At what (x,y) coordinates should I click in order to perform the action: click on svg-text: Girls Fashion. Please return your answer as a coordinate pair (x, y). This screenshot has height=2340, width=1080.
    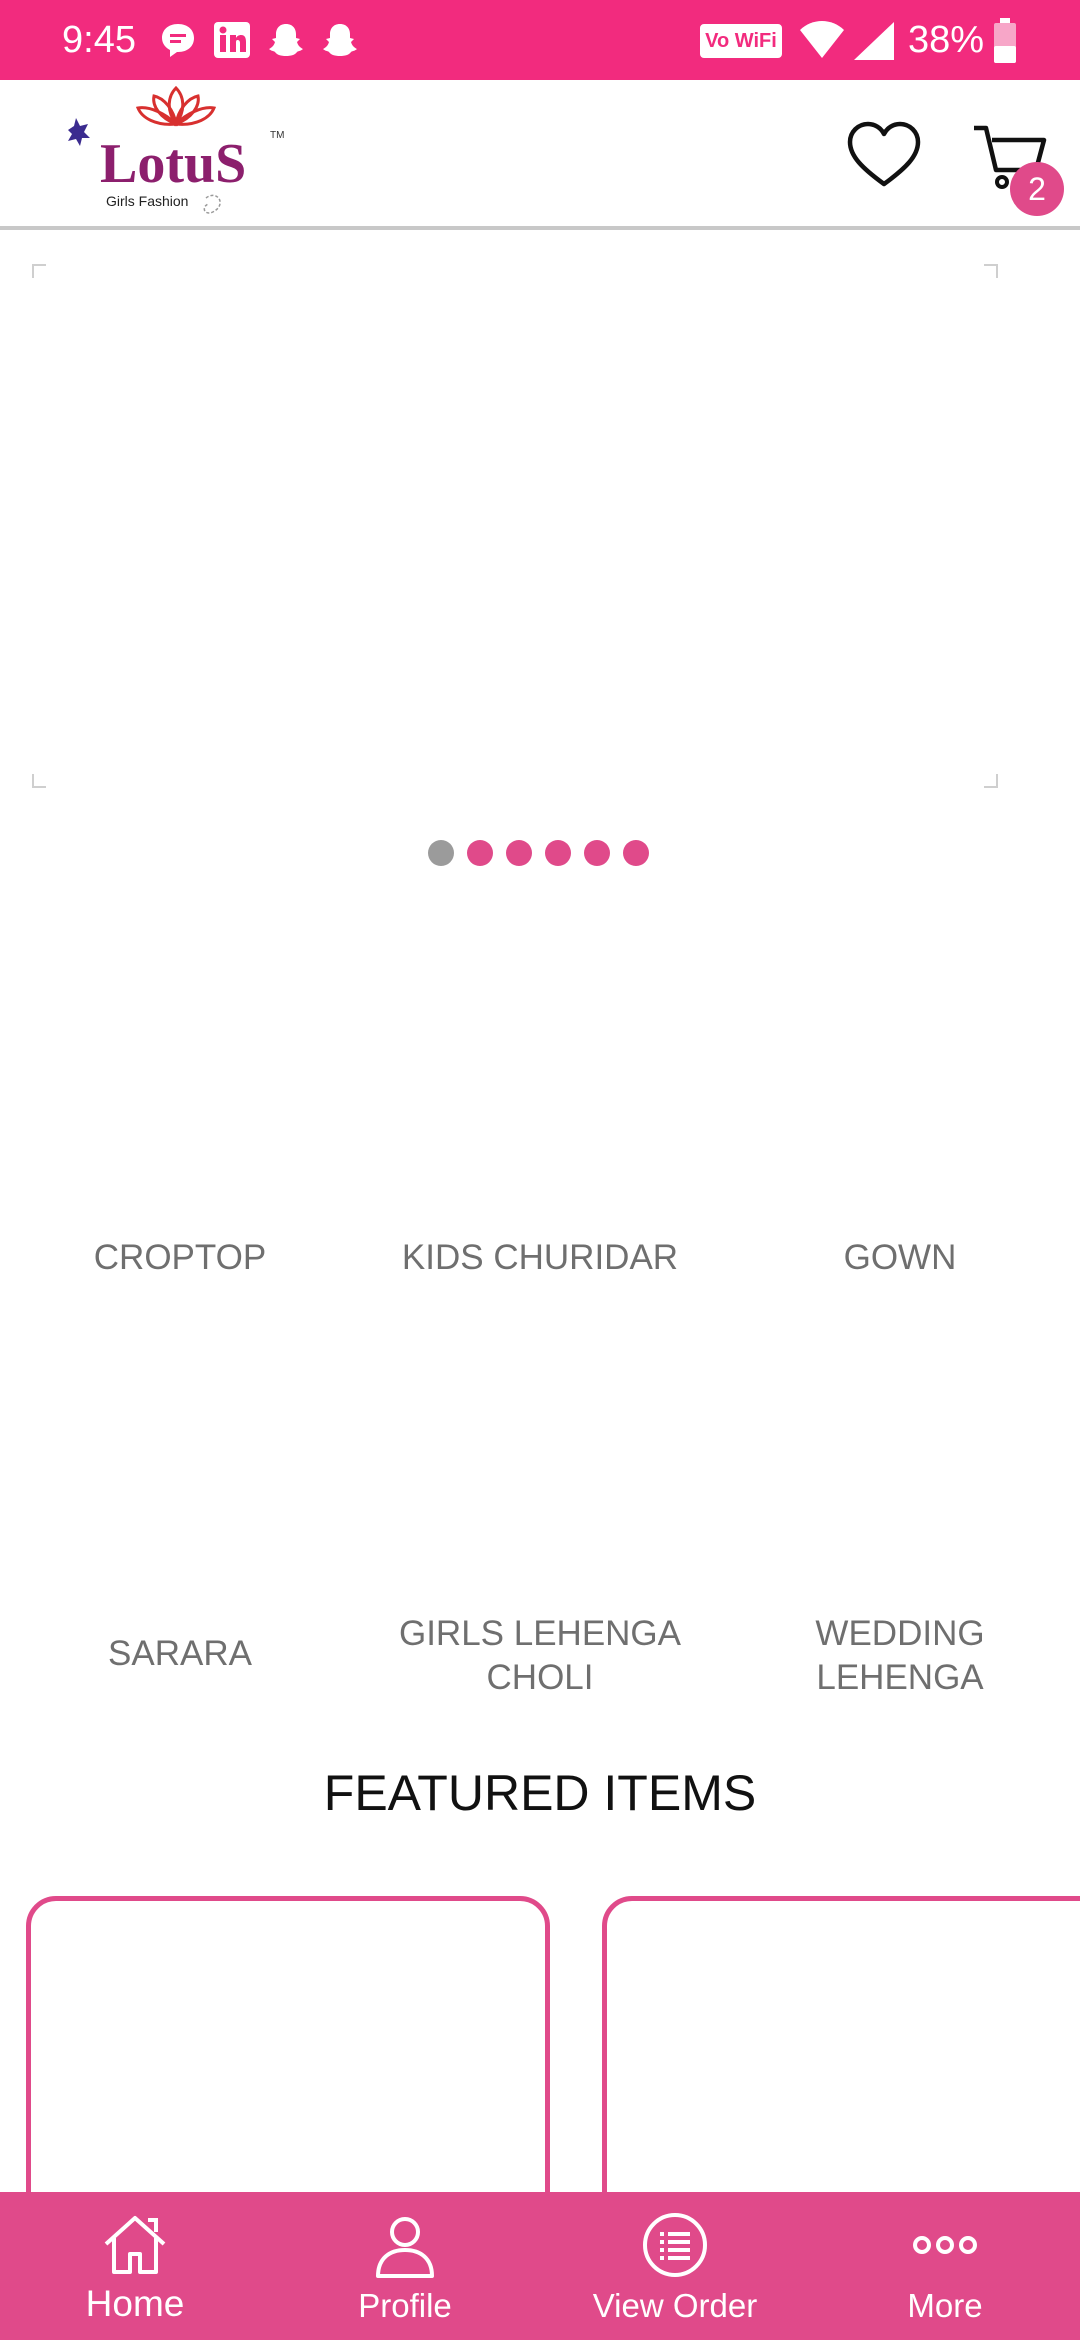
    Looking at the image, I should click on (147, 201).